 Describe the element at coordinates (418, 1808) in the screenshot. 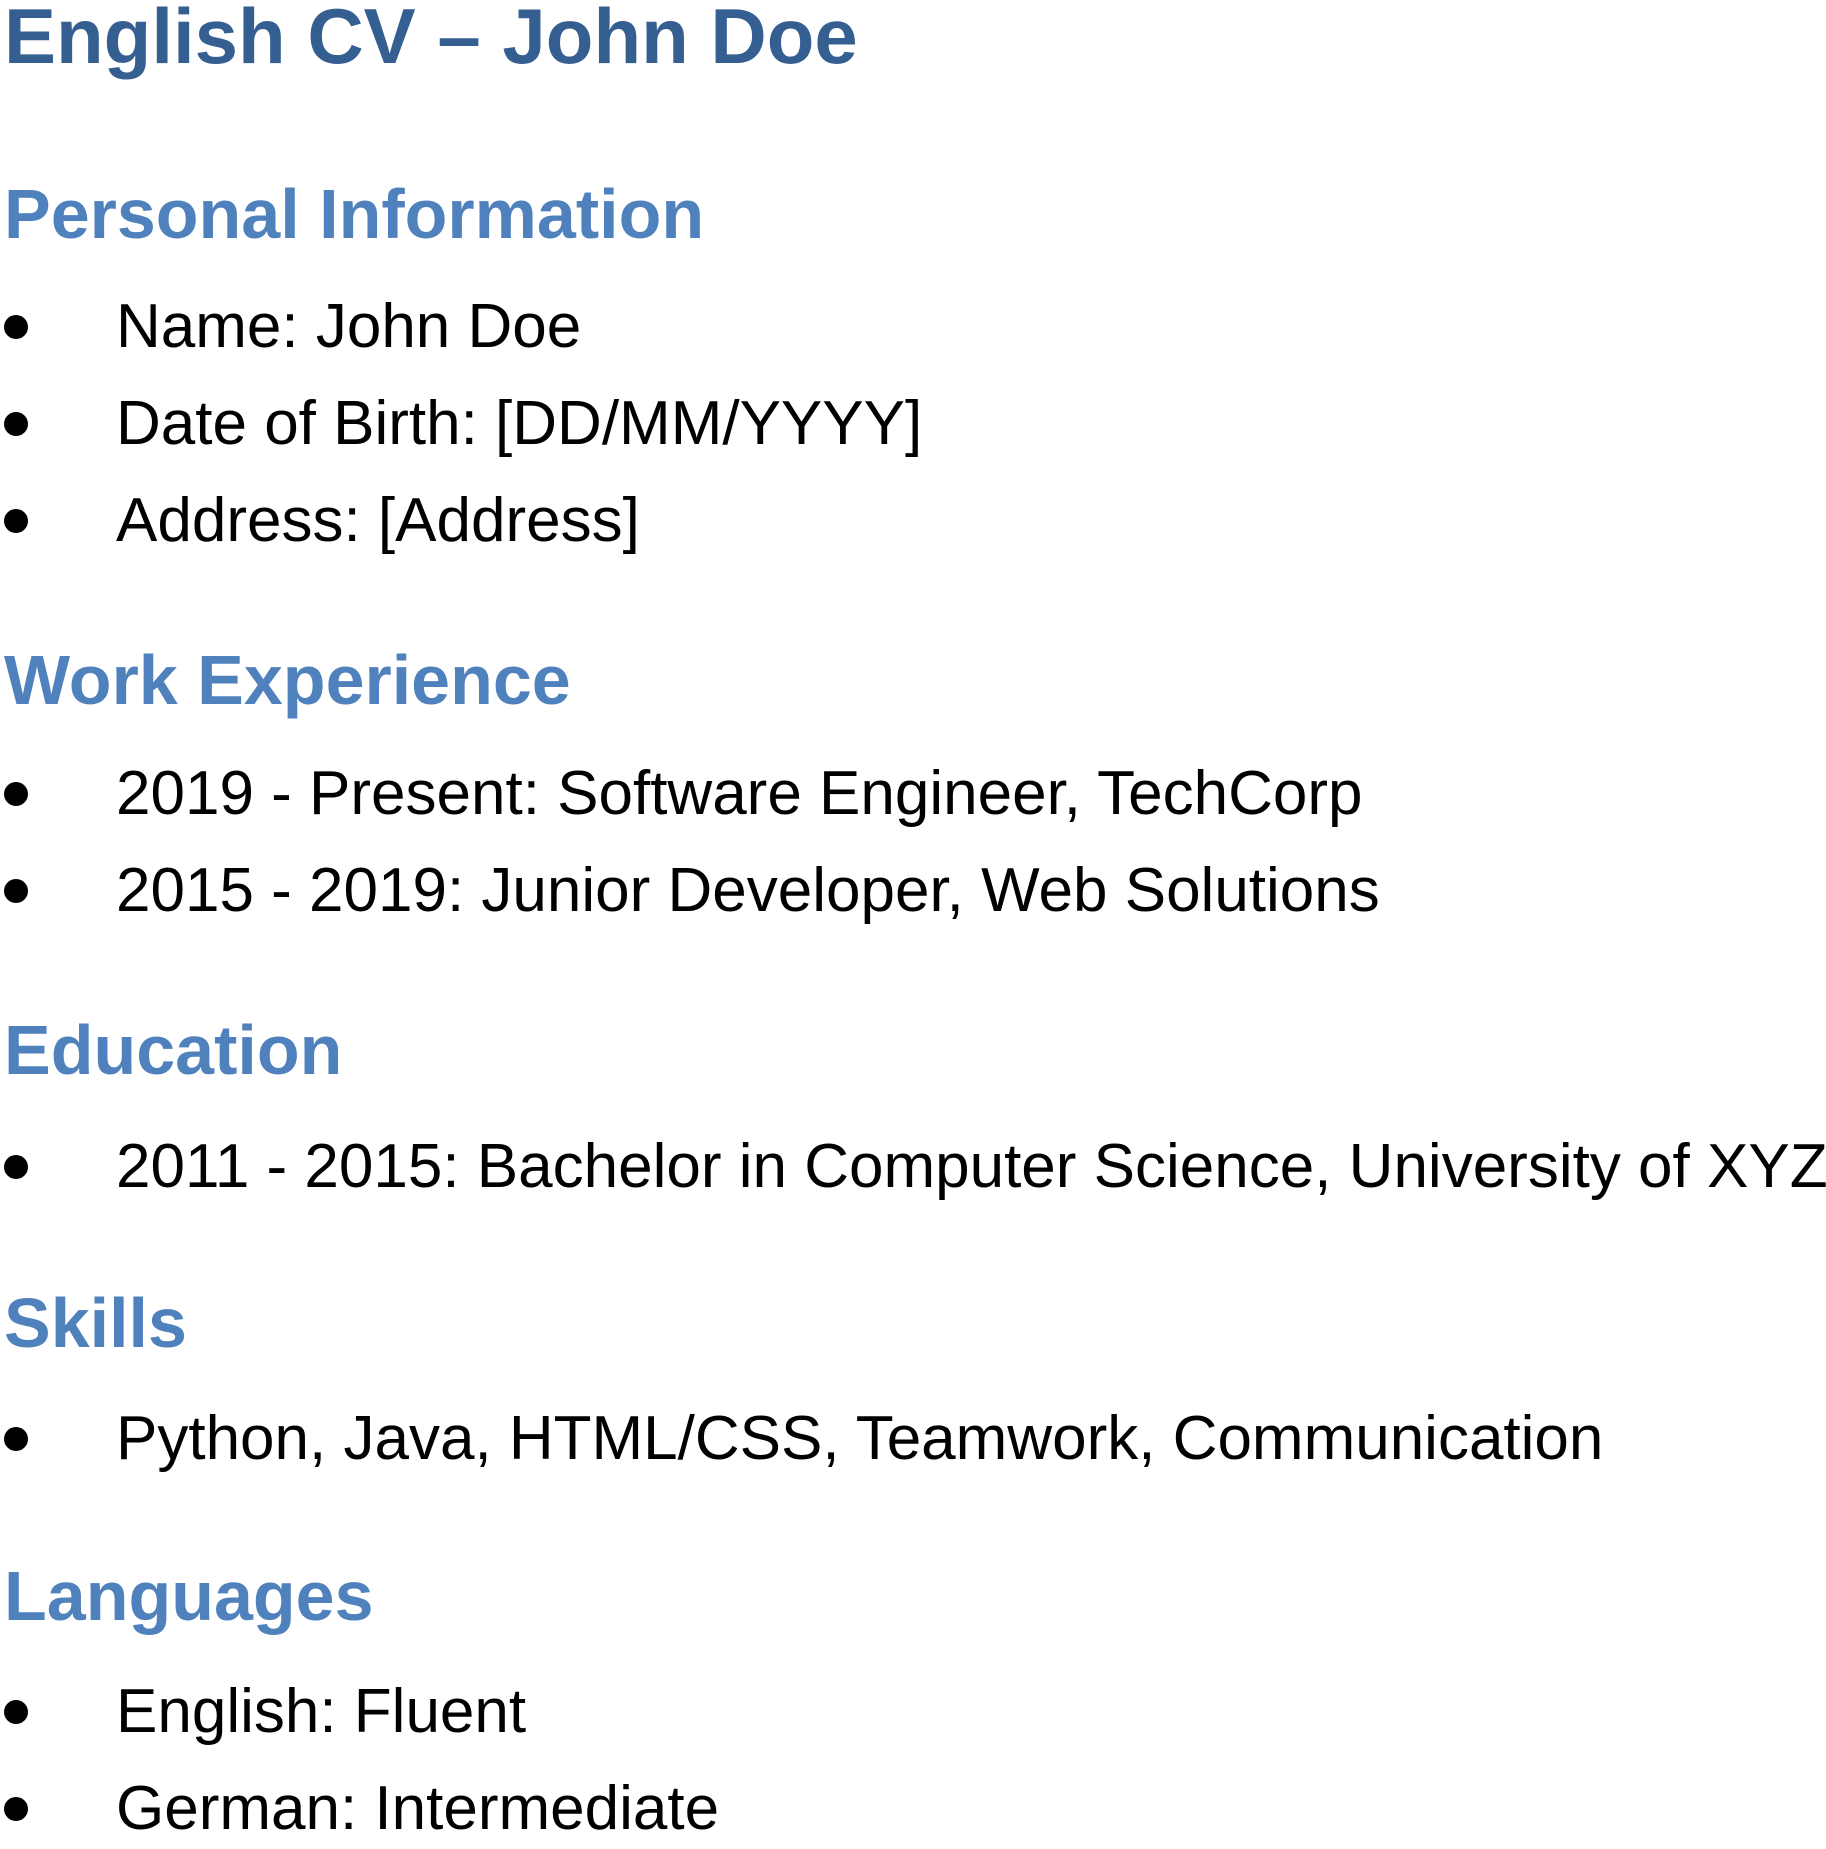

I see `list-item-text: German: Intermediate` at that location.